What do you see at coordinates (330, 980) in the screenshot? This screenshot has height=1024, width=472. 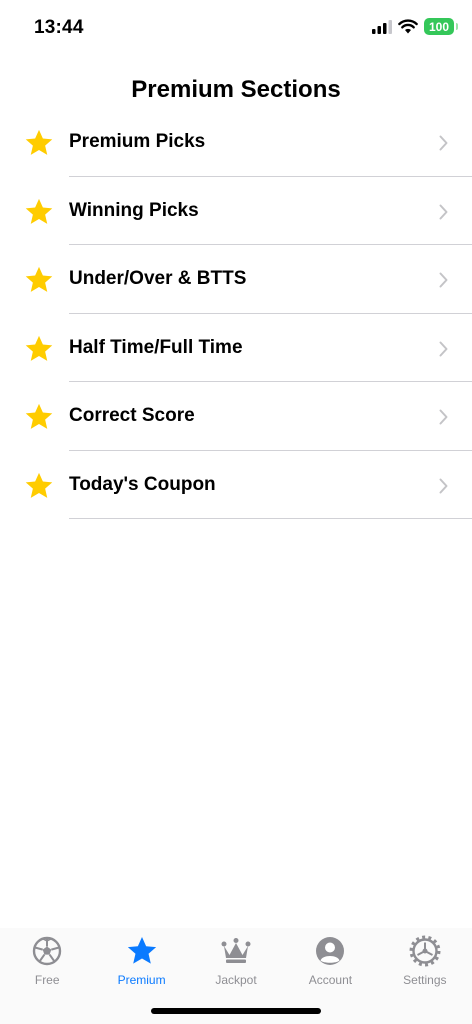 I see `tab-label: Account` at bounding box center [330, 980].